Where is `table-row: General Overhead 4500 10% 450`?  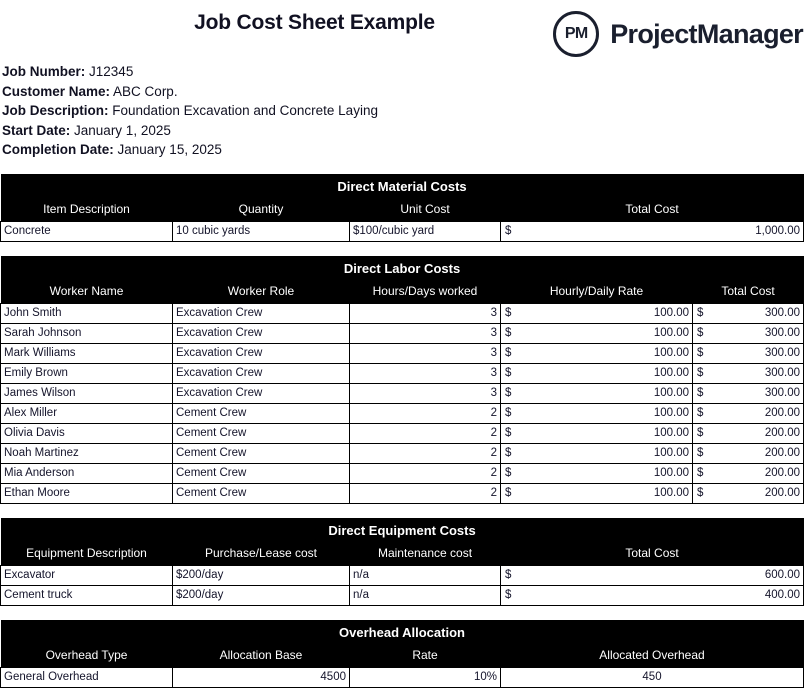
table-row: General Overhead 4500 10% 450 is located at coordinates (402, 677).